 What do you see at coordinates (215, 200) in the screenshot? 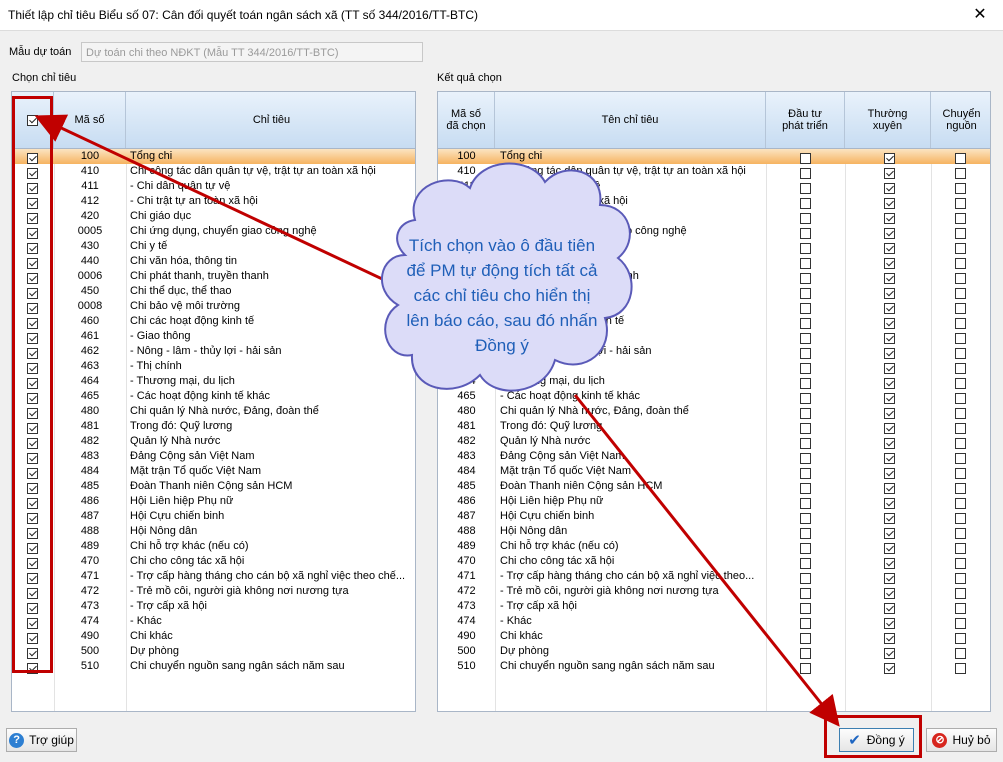
I see `arrow-to-checkbox` at bounding box center [215, 200].